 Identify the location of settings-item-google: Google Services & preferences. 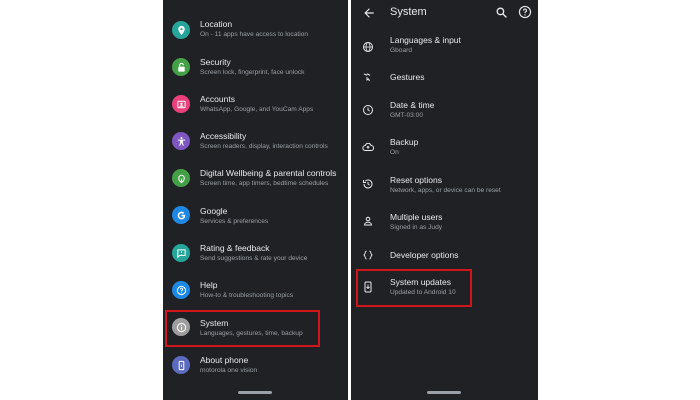
(255, 217).